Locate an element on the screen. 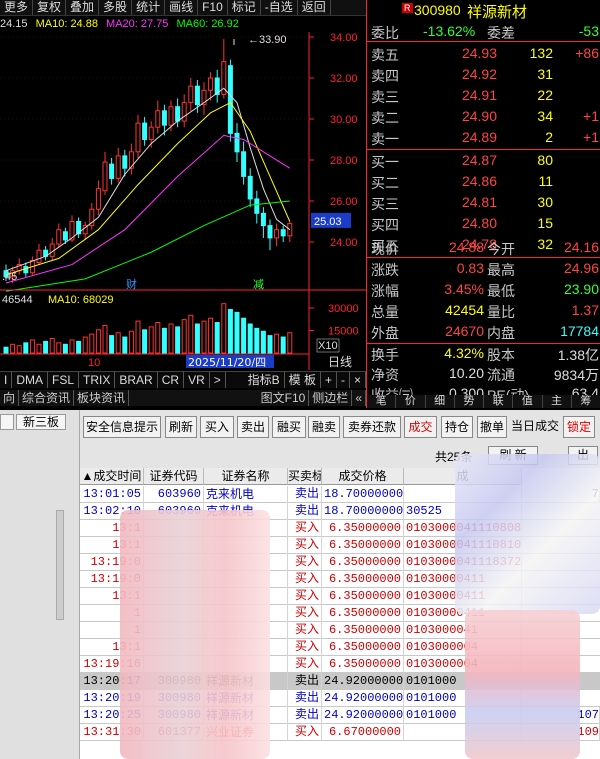 The height and width of the screenshot is (759, 600). indicator-tab-3: TRIX is located at coordinates (97, 380).